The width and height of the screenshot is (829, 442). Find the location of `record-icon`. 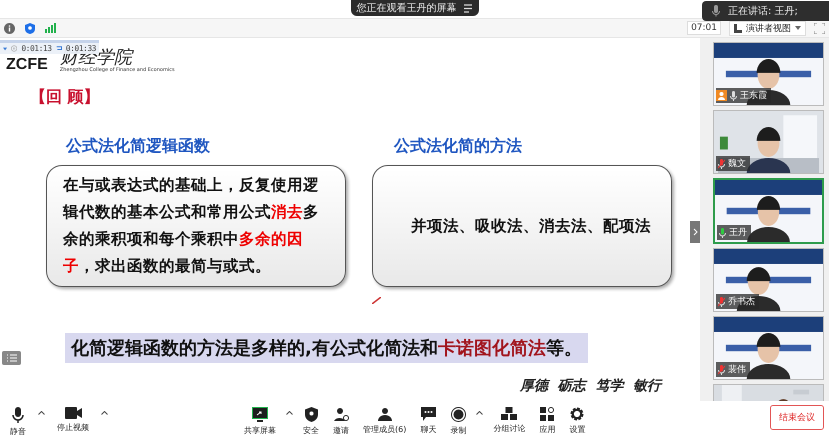

record-icon is located at coordinates (458, 414).